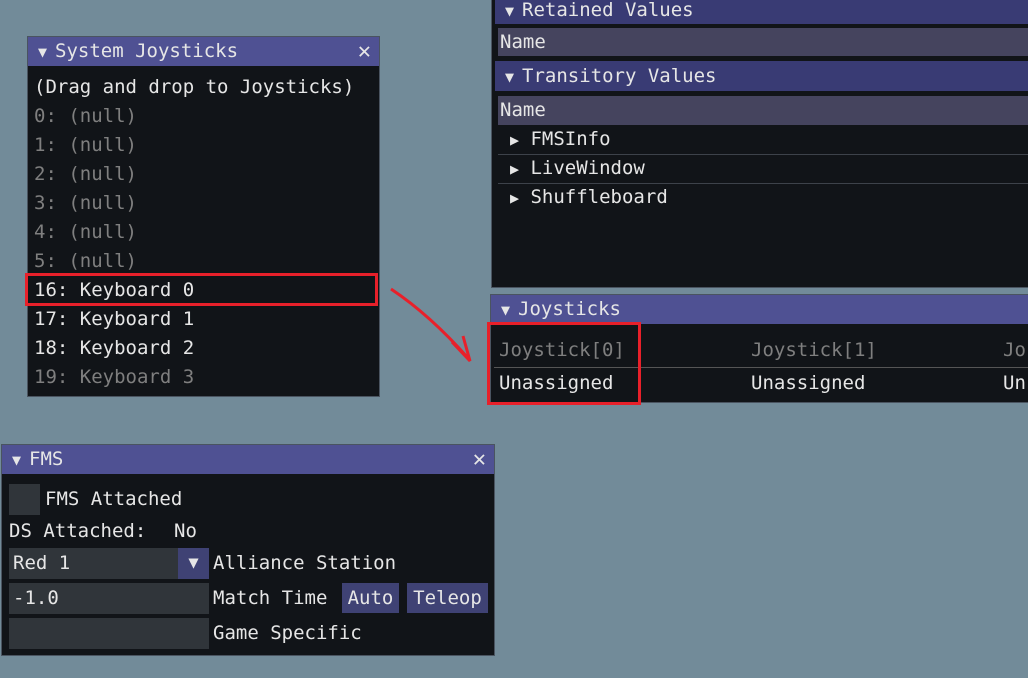  I want to click on match-time-label: Match Time, so click(270, 598).